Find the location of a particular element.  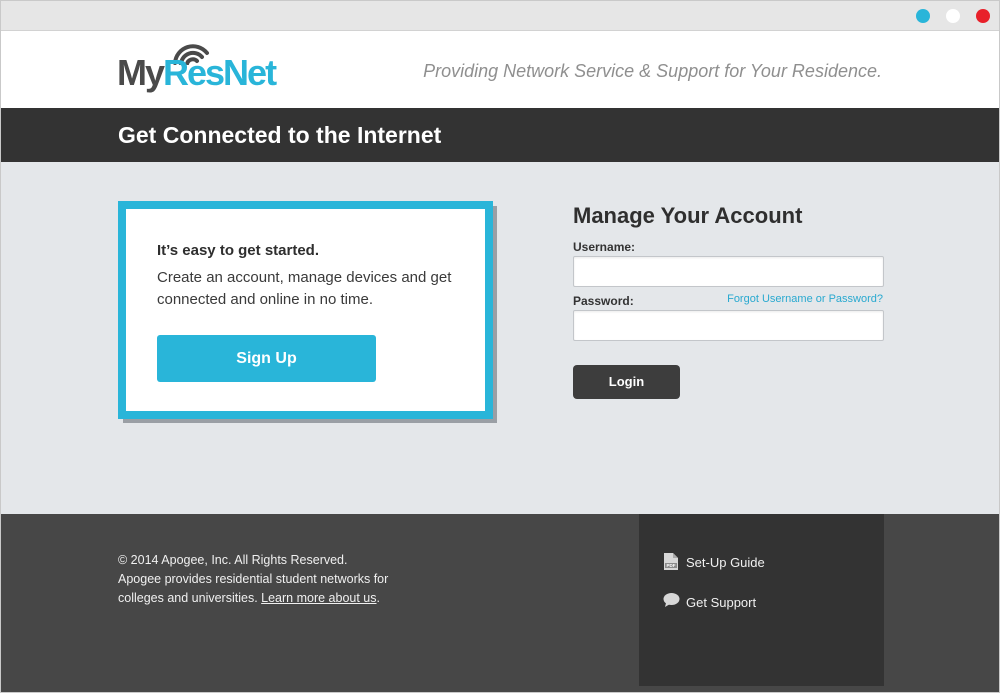

setup-guide-label: Set-Up Guide is located at coordinates (725, 562).